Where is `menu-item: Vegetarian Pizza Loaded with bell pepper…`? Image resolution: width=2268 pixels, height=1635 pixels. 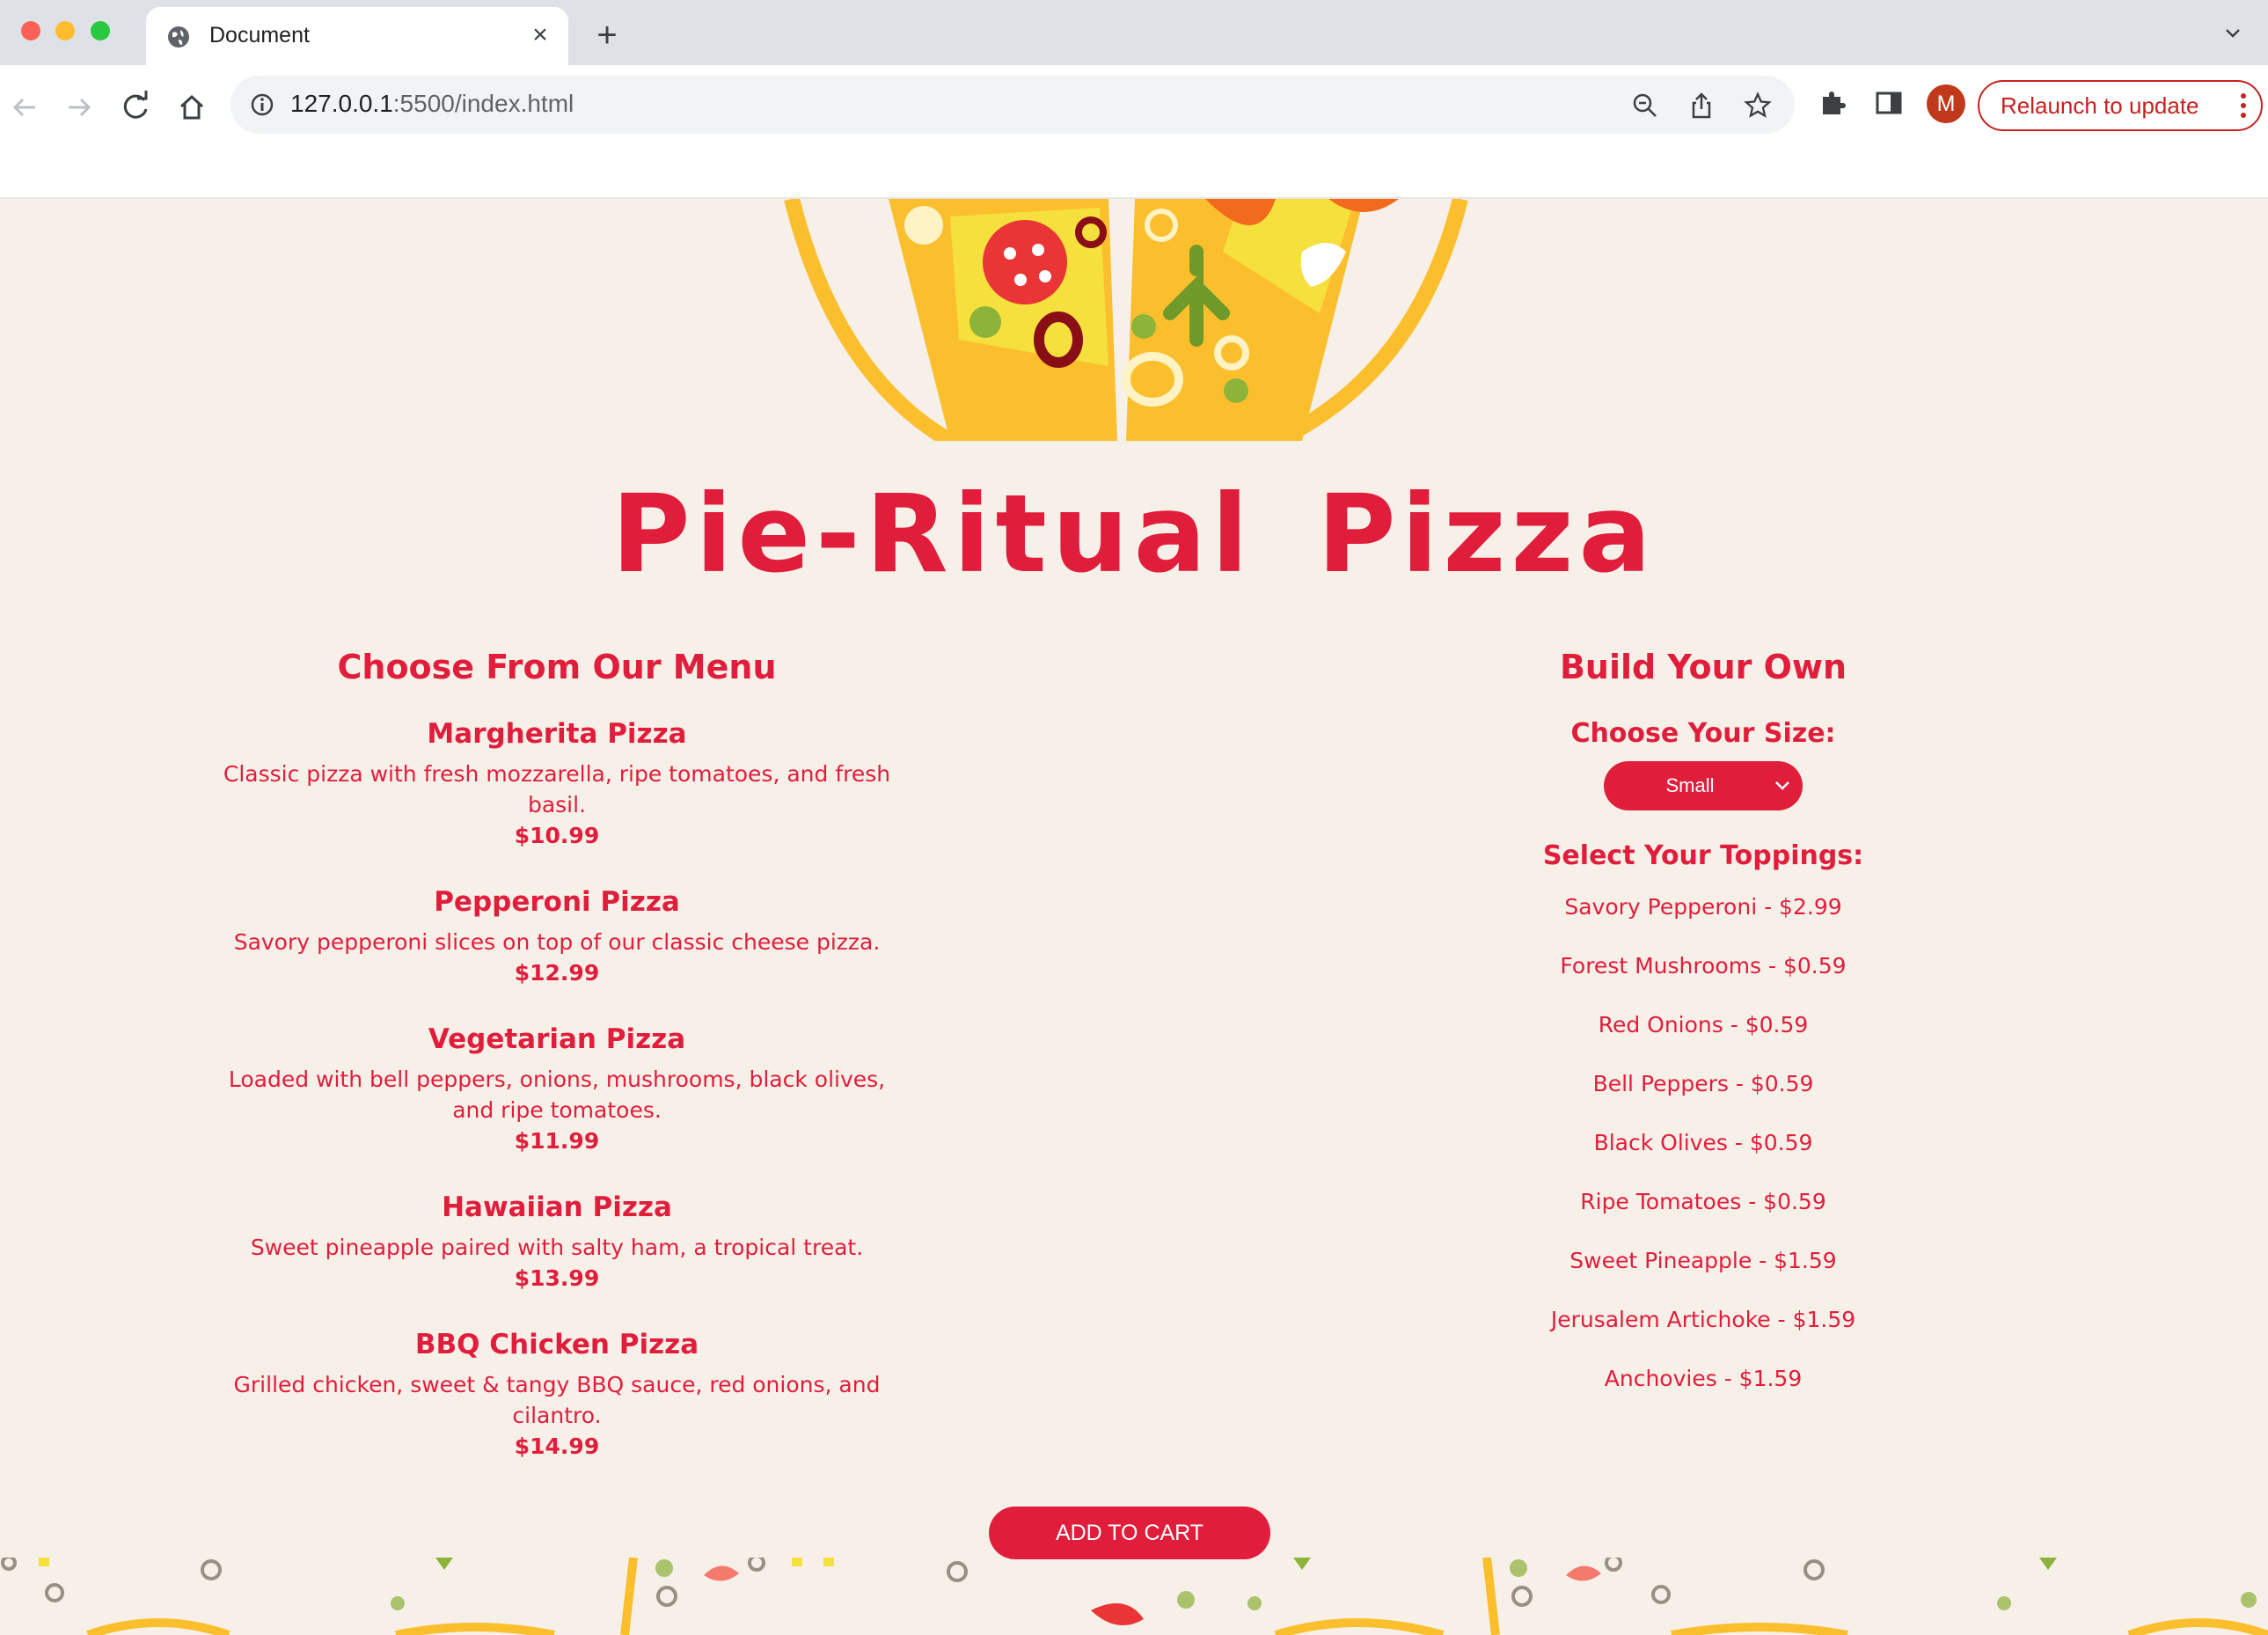 menu-item: Vegetarian Pizza Loaded with bell pepper… is located at coordinates (557, 1090).